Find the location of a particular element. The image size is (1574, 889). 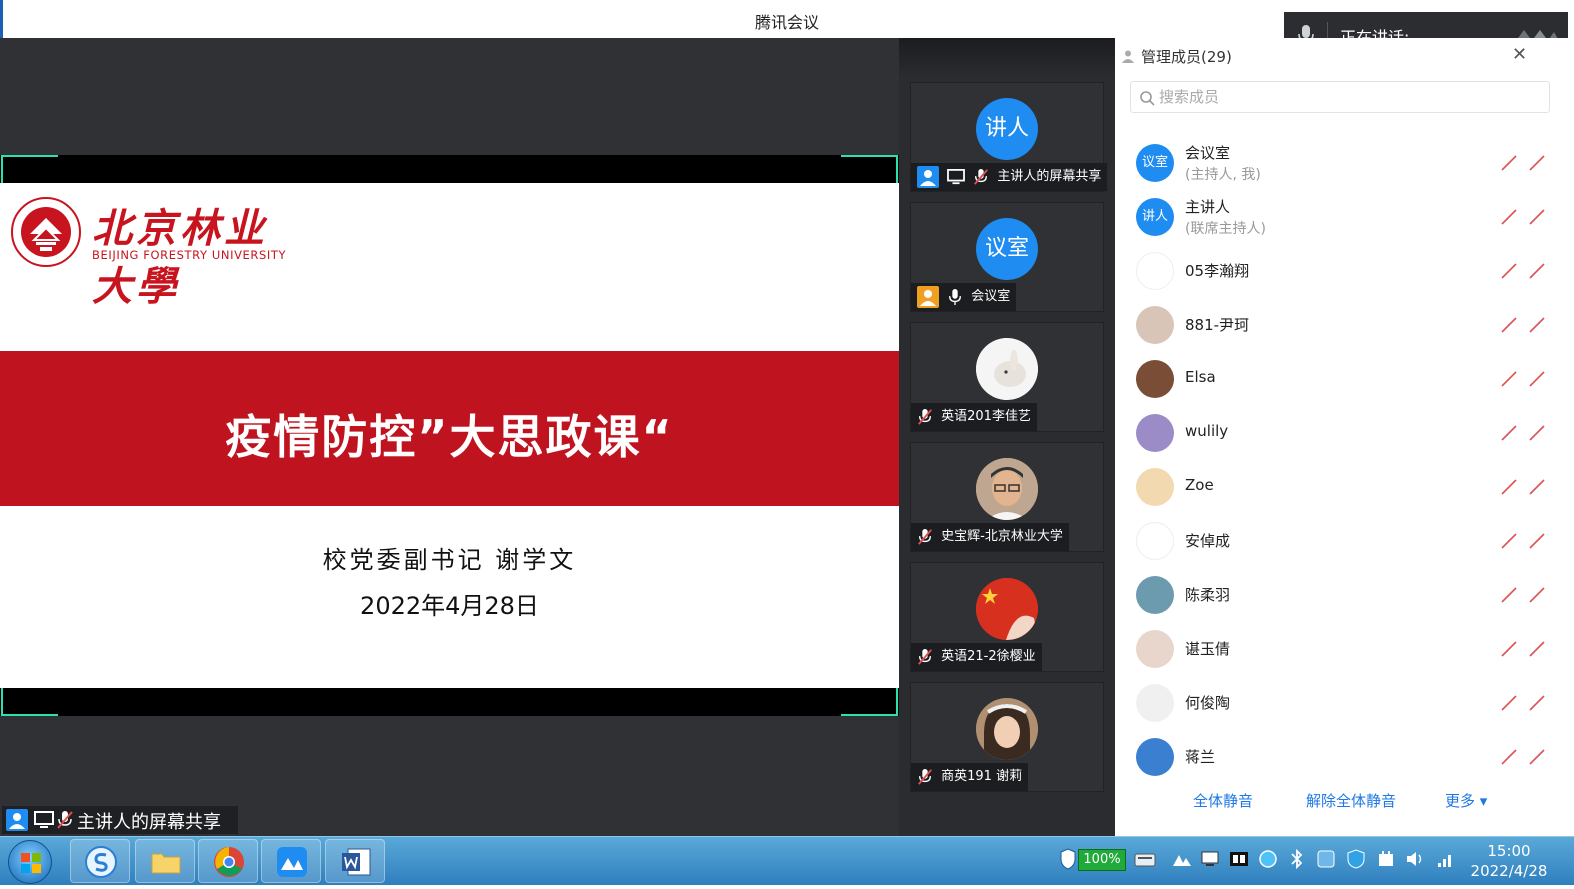

member-list-item: Zoe is located at coordinates (1340, 487).